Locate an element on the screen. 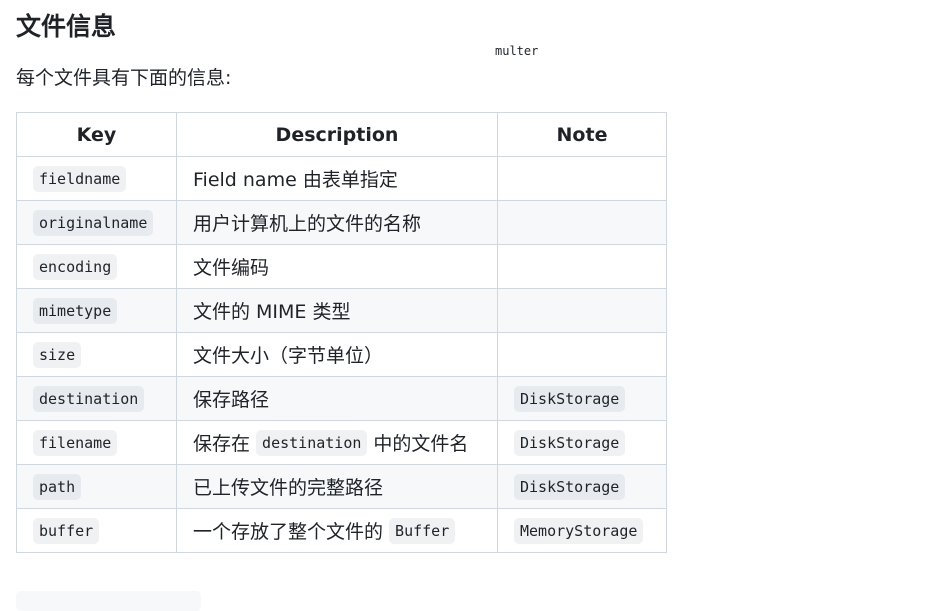 The image size is (935, 611). table-row: fieldname Field name 由表单指定 is located at coordinates (341, 178).